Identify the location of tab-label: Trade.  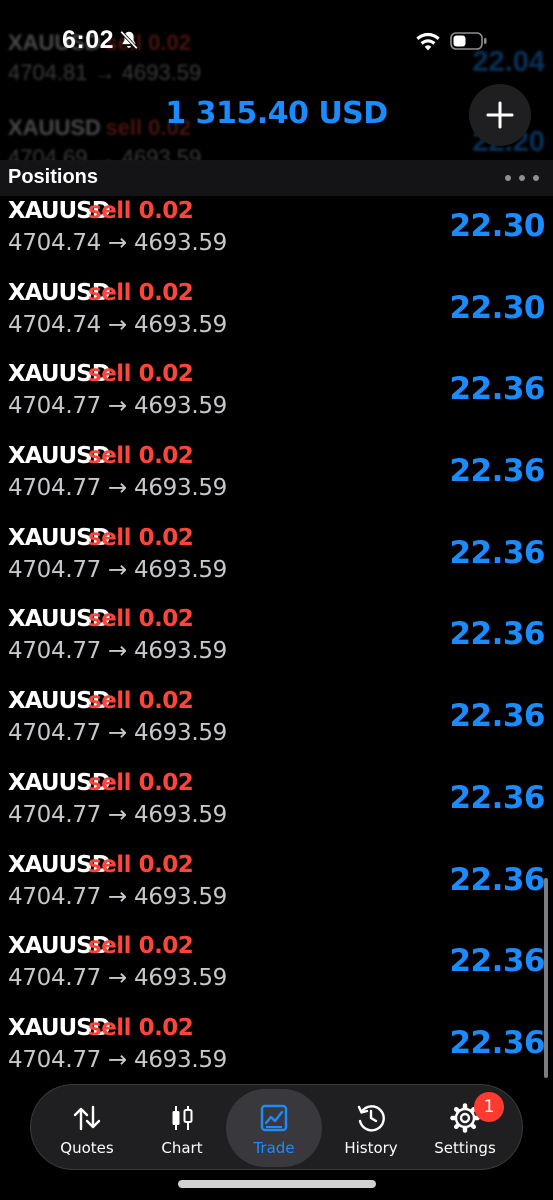
(274, 1148).